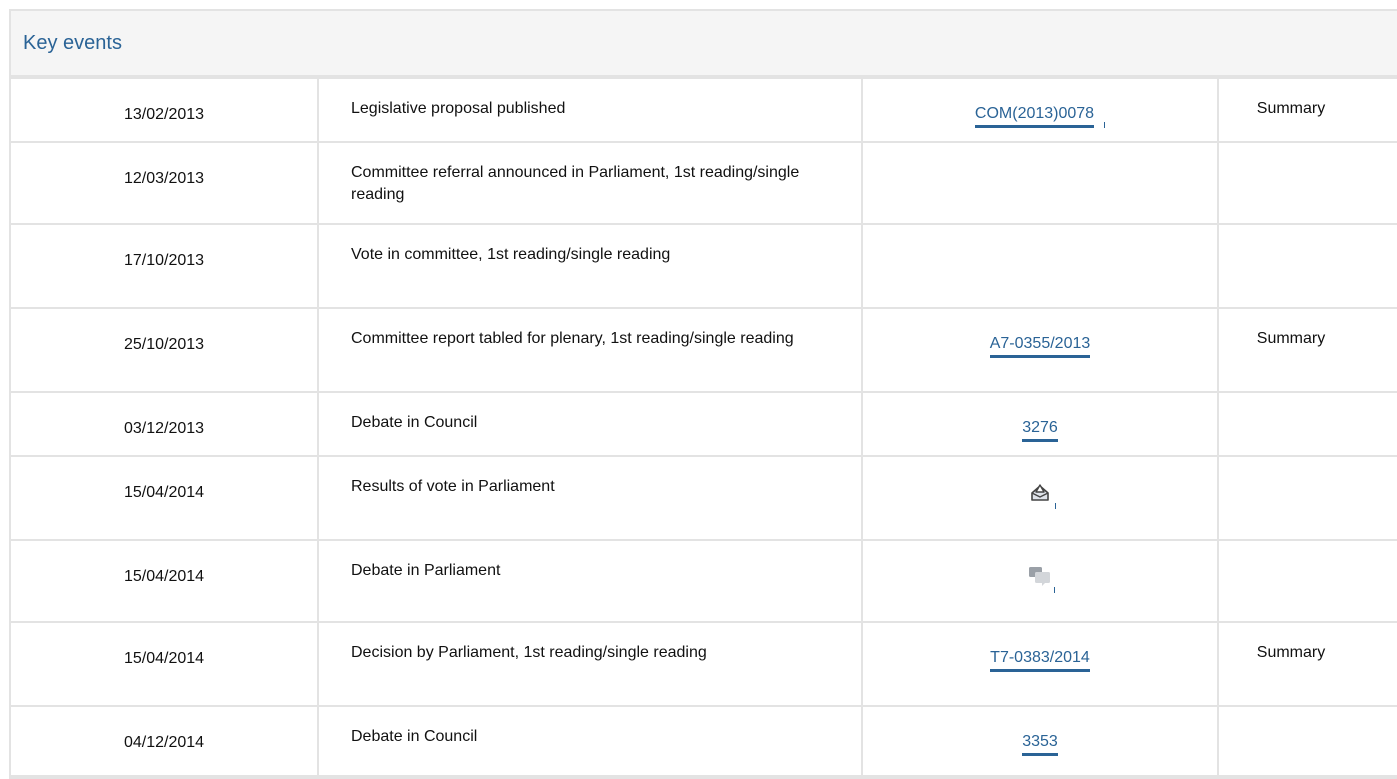 This screenshot has height=779, width=1397. I want to click on document-cell: COM(2013)0078, so click(1040, 110).